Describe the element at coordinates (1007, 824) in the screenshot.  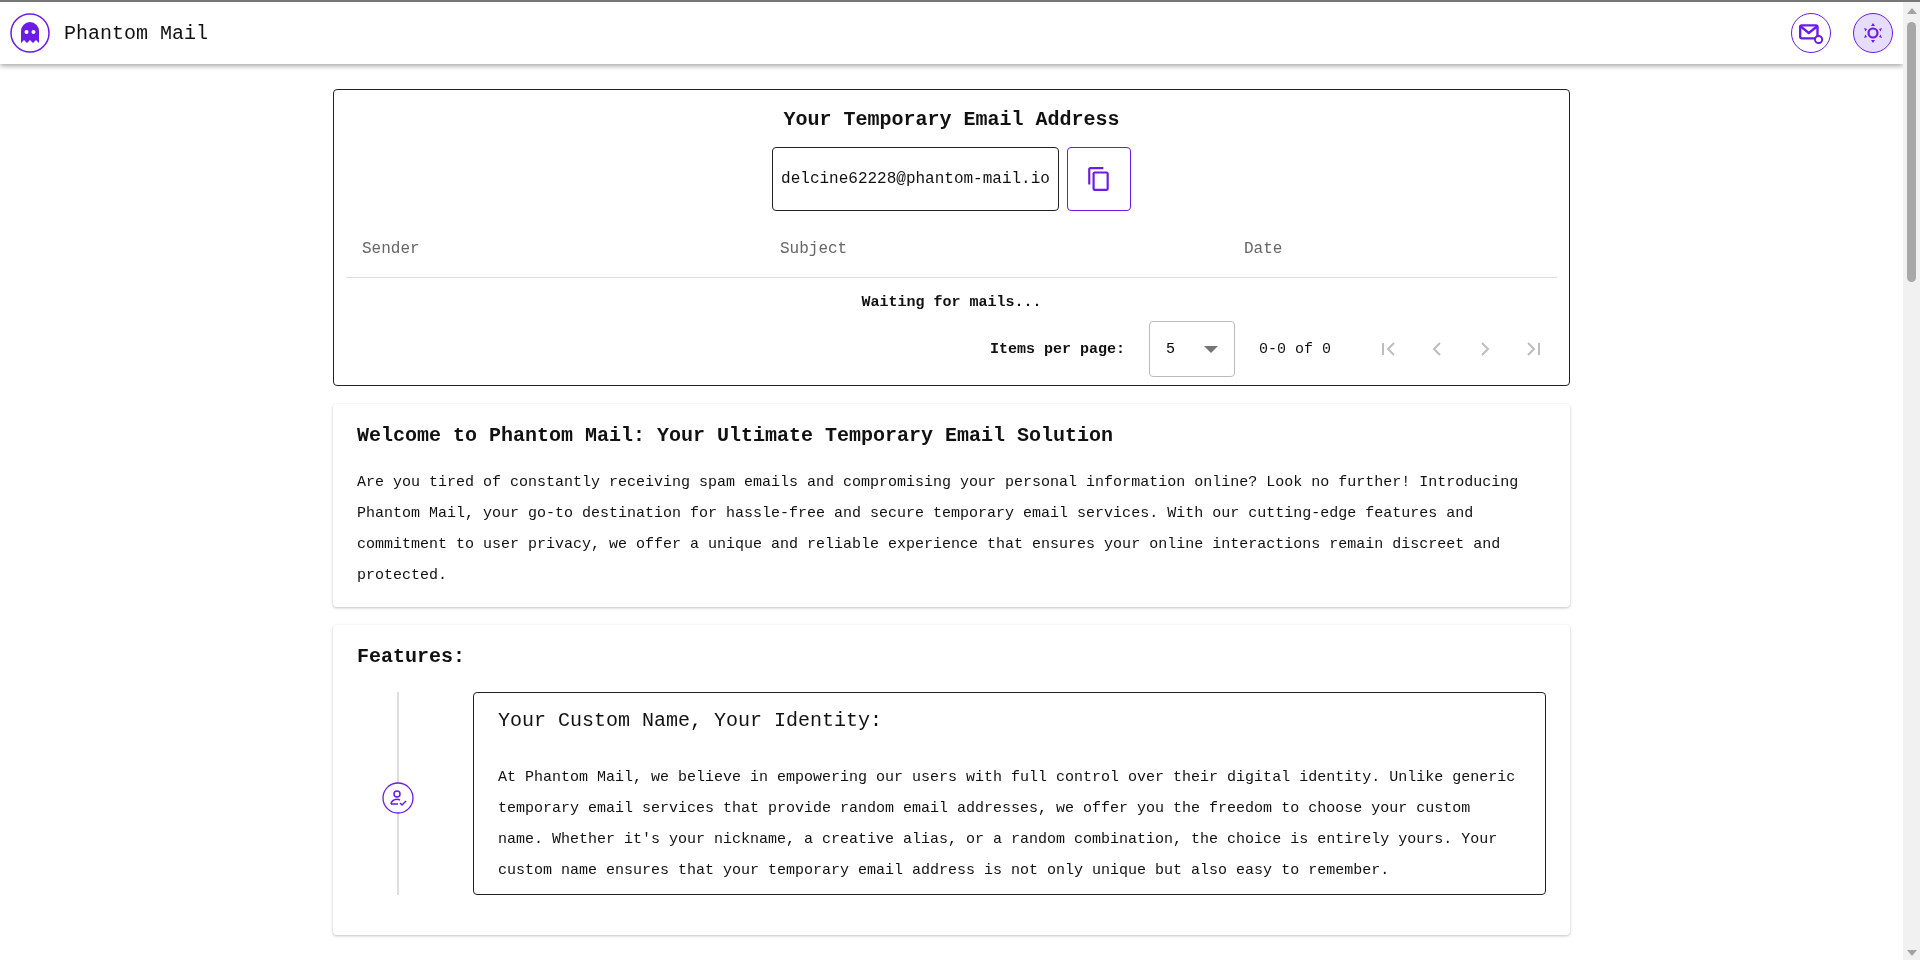
I see `feature-paragraph: At Phantom Mail, we believe in empowering our users with full control over their digital identity. Unlike generic temporary email services that provide random email addresses, we offer you the freedom to choose your custom name. Whether it's your nickname, a creative alias, or a random combination, the choice is entirely yours. Your custom name ensures that your temporary email address is not only unique but also easy to remember.` at that location.